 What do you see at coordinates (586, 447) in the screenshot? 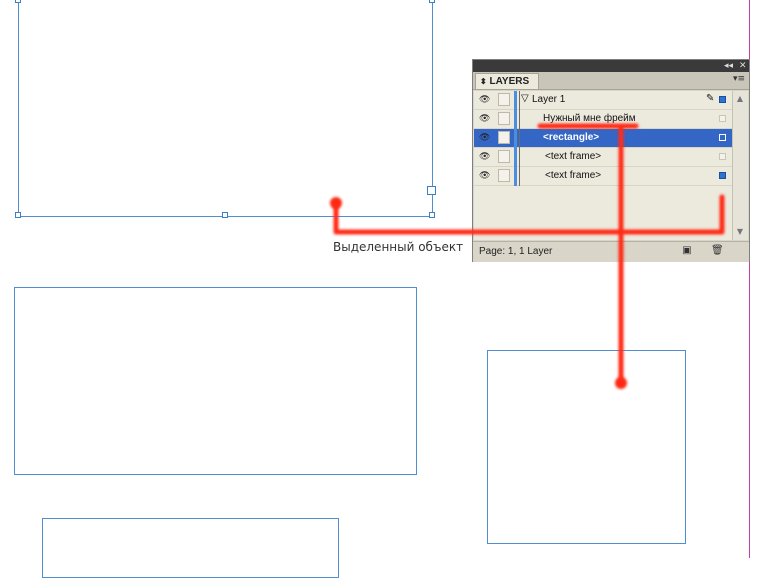
I see `target-frame` at bounding box center [586, 447].